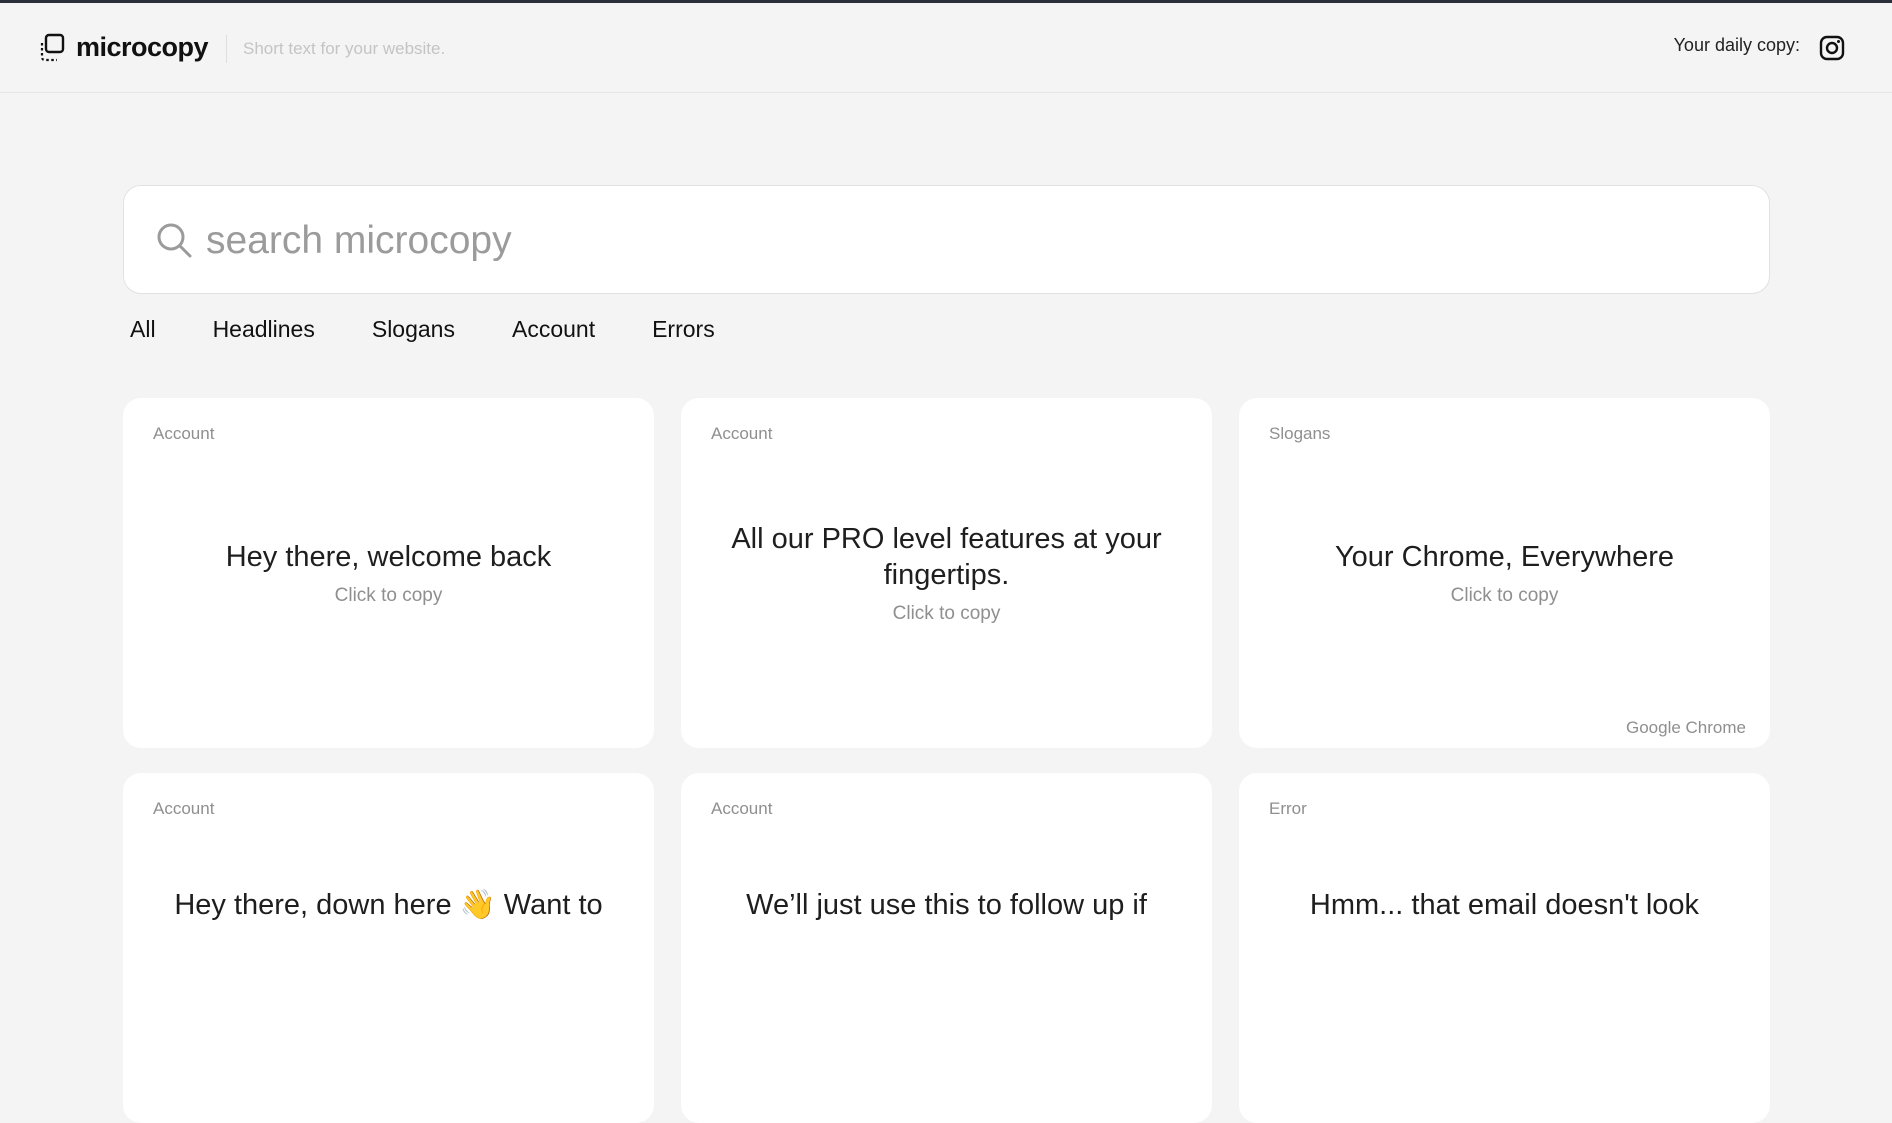  I want to click on card-text: Your Chrome, Everywhere, so click(1504, 557).